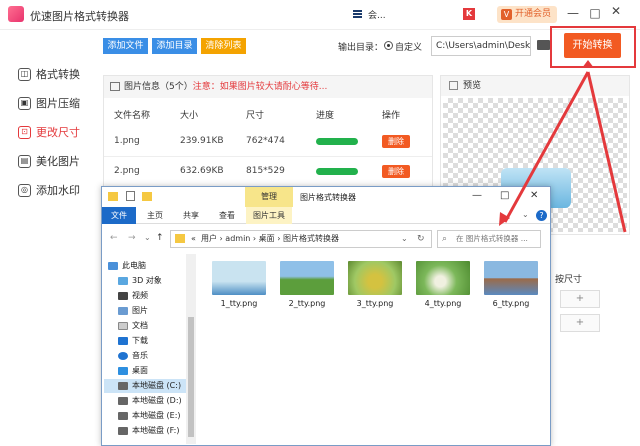  I want to click on nav-label: 本地磁盘 (D:), so click(157, 400).